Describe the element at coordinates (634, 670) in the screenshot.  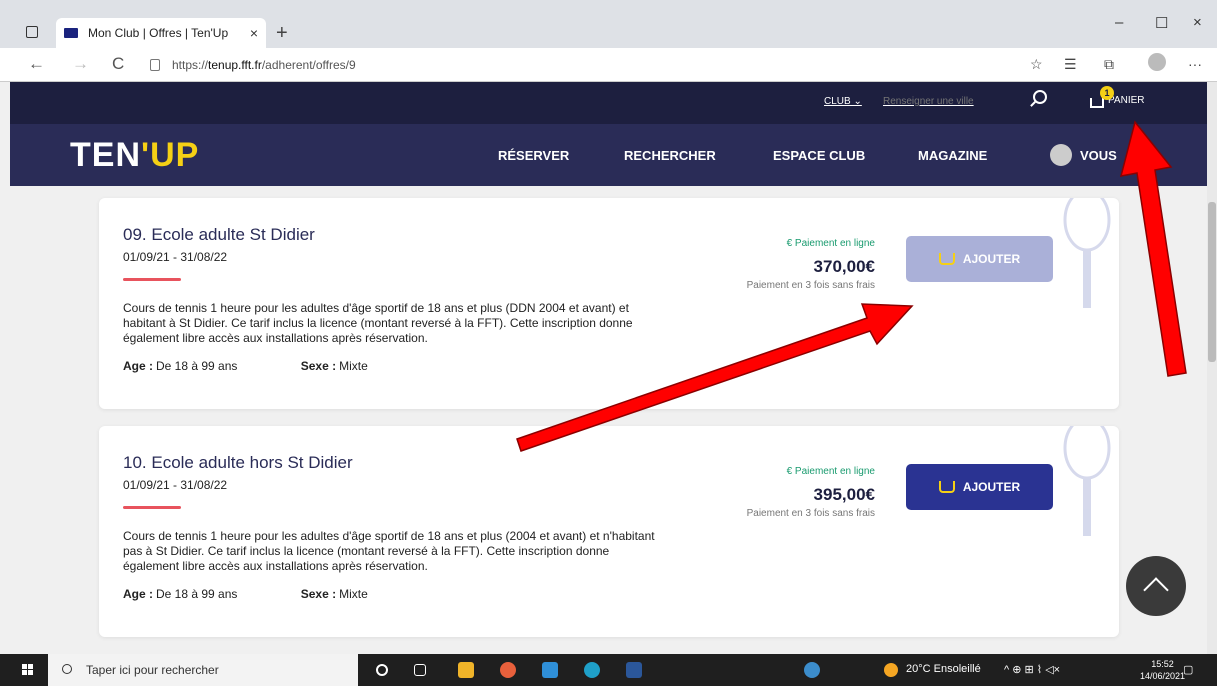
I see `word-icon` at that location.